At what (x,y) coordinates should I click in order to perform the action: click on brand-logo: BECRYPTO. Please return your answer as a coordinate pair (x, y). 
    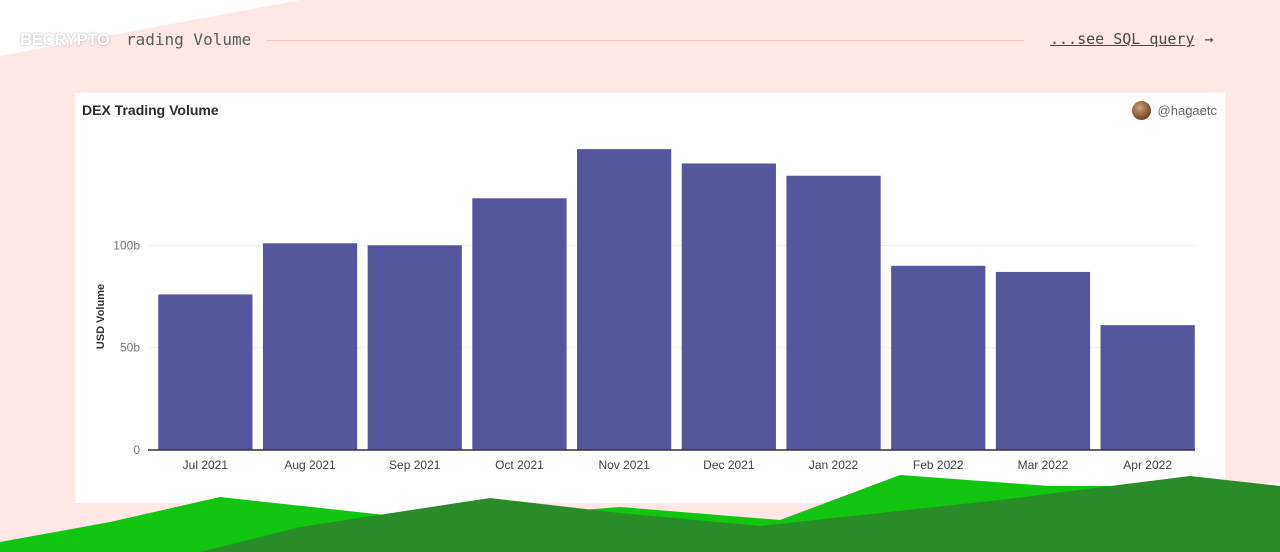
    Looking at the image, I should click on (65, 39).